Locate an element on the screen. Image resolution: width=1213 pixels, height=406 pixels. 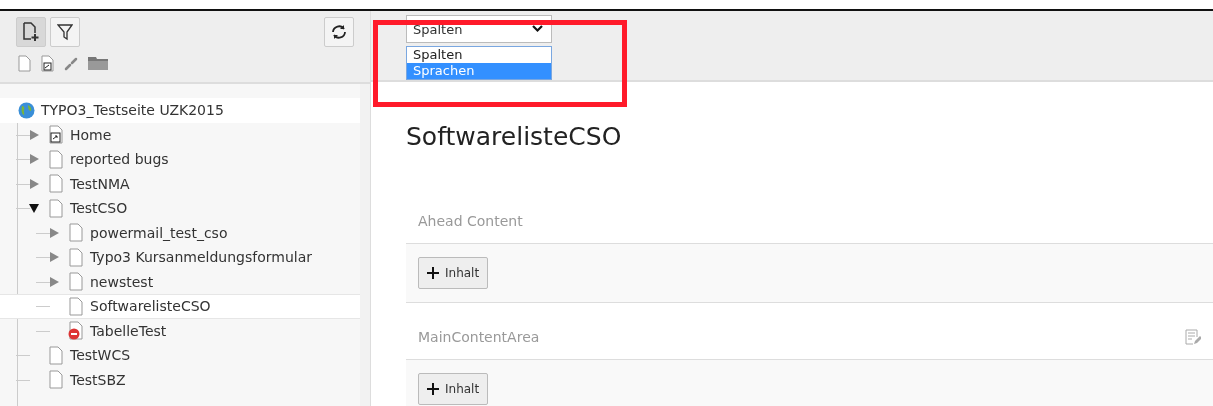
filter-icon is located at coordinates (65, 32).